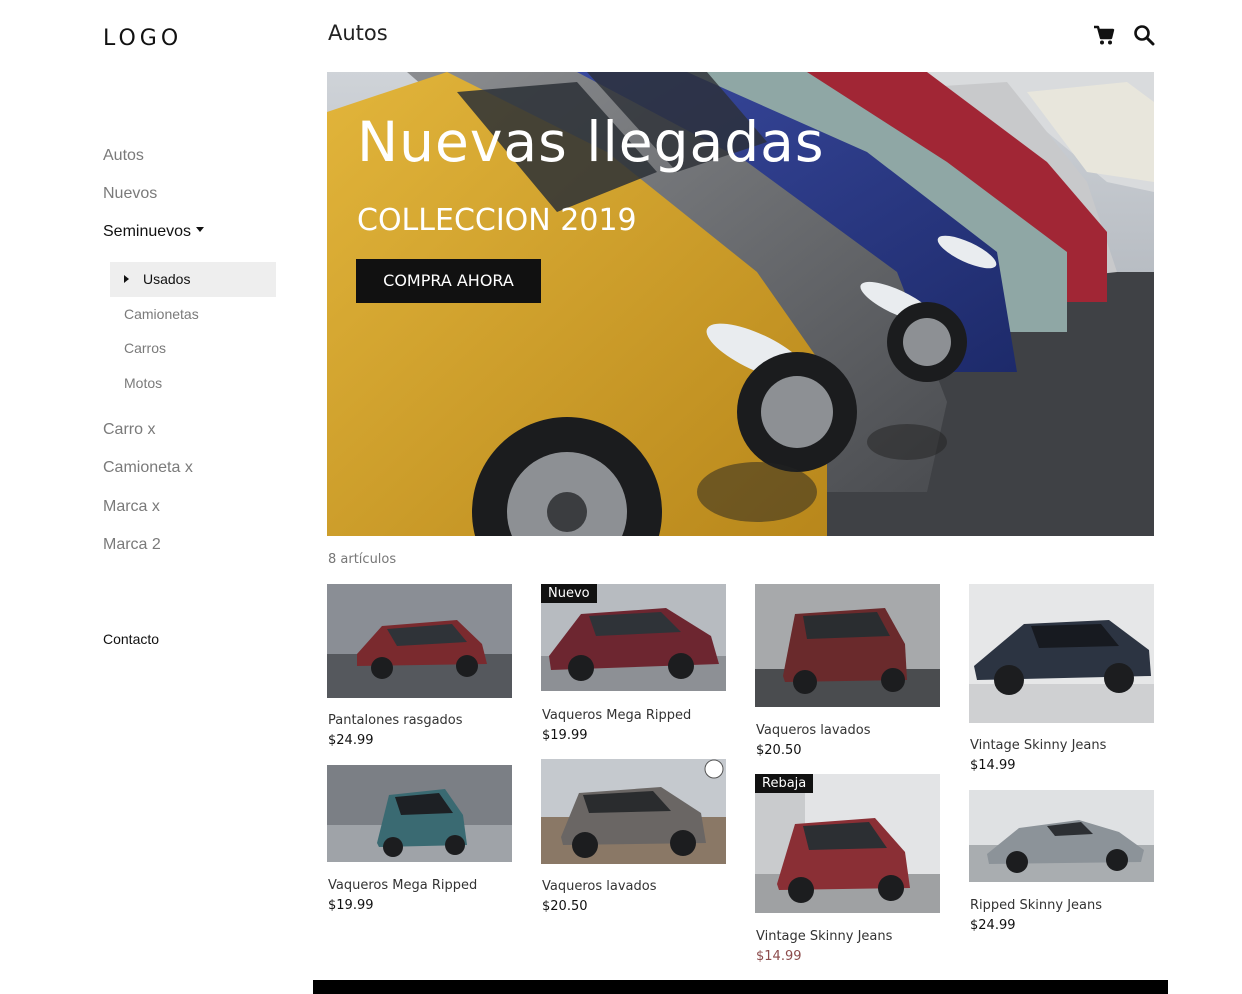  Describe the element at coordinates (145, 348) in the screenshot. I see `subnav-item-carros: Carros` at that location.